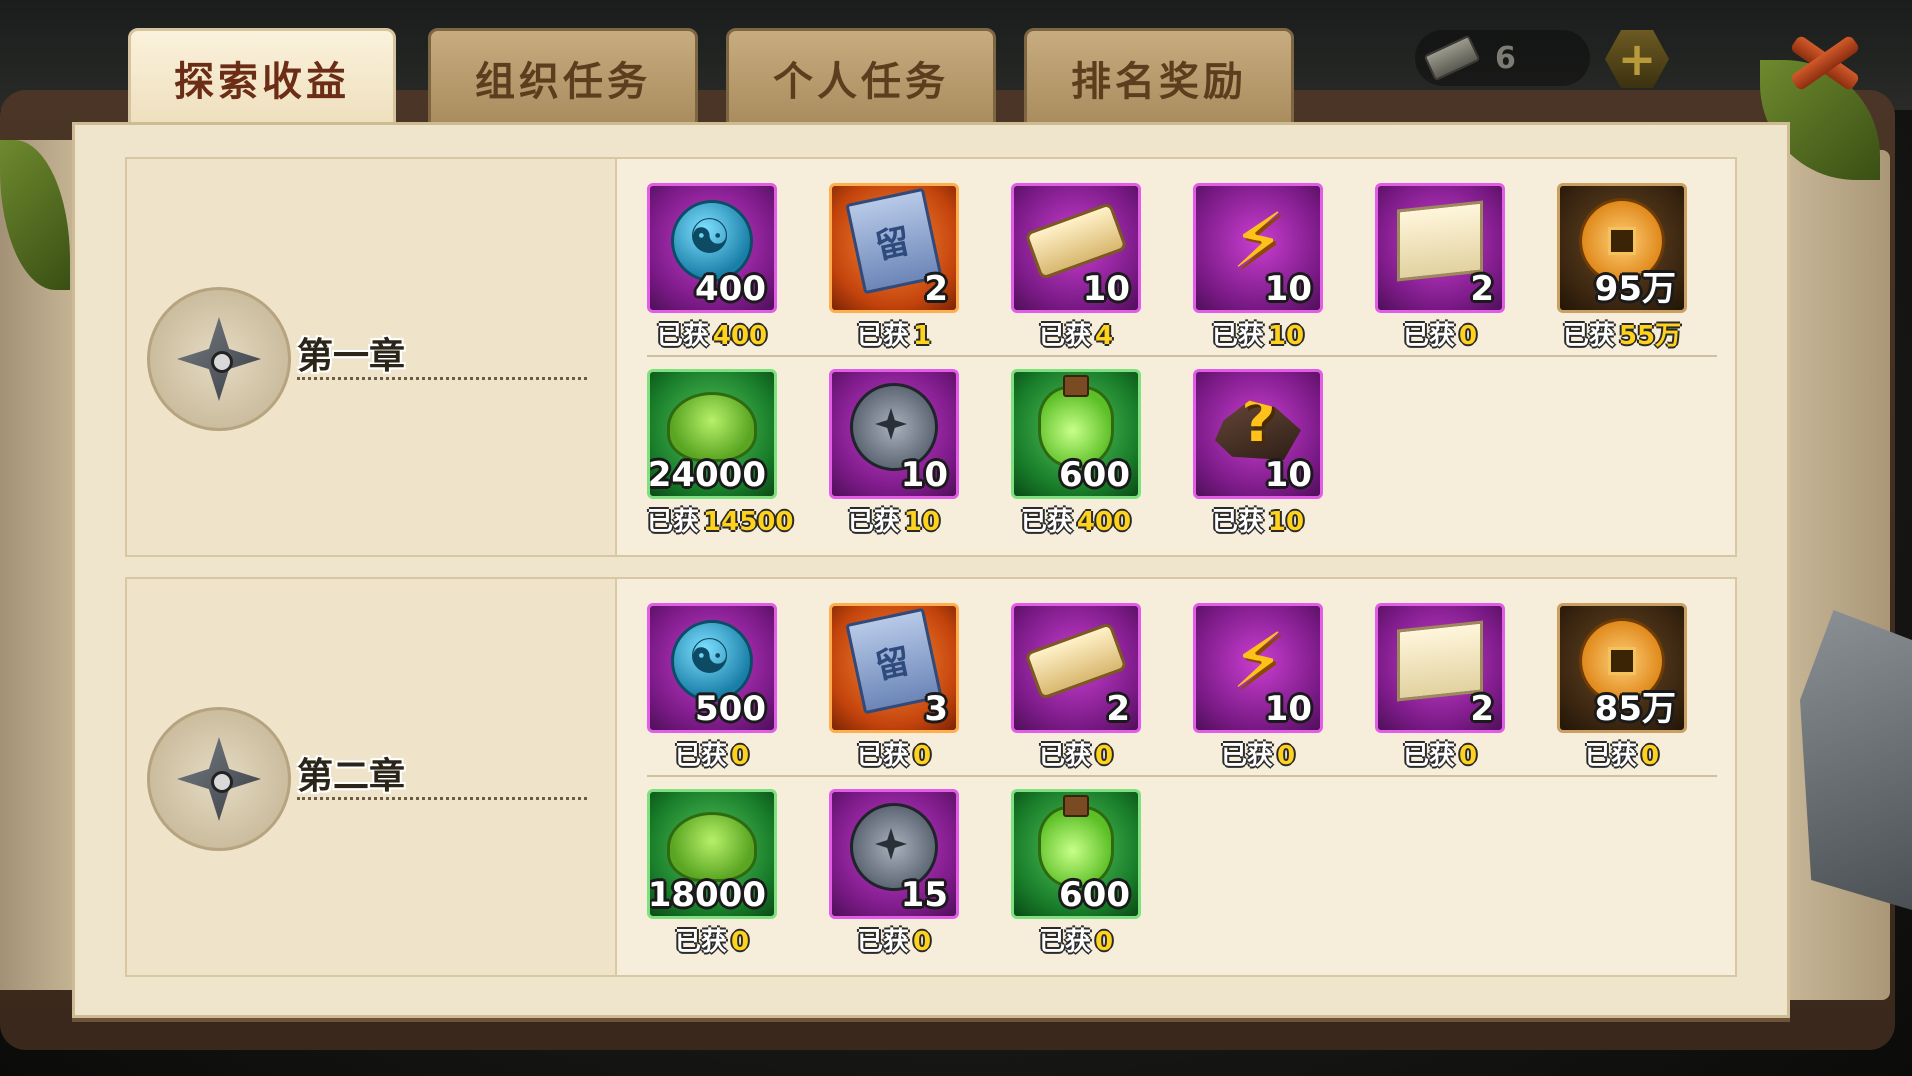 The width and height of the screenshot is (1912, 1076). Describe the element at coordinates (262, 82) in the screenshot. I see `tab-label: 探索收益` at that location.